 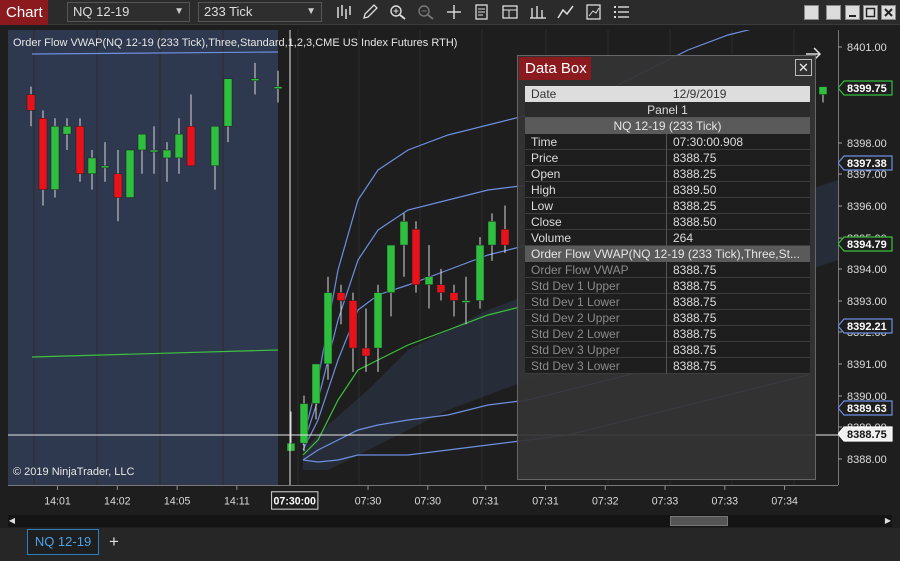 What do you see at coordinates (344, 12) in the screenshot?
I see `bar-type-icon` at bounding box center [344, 12].